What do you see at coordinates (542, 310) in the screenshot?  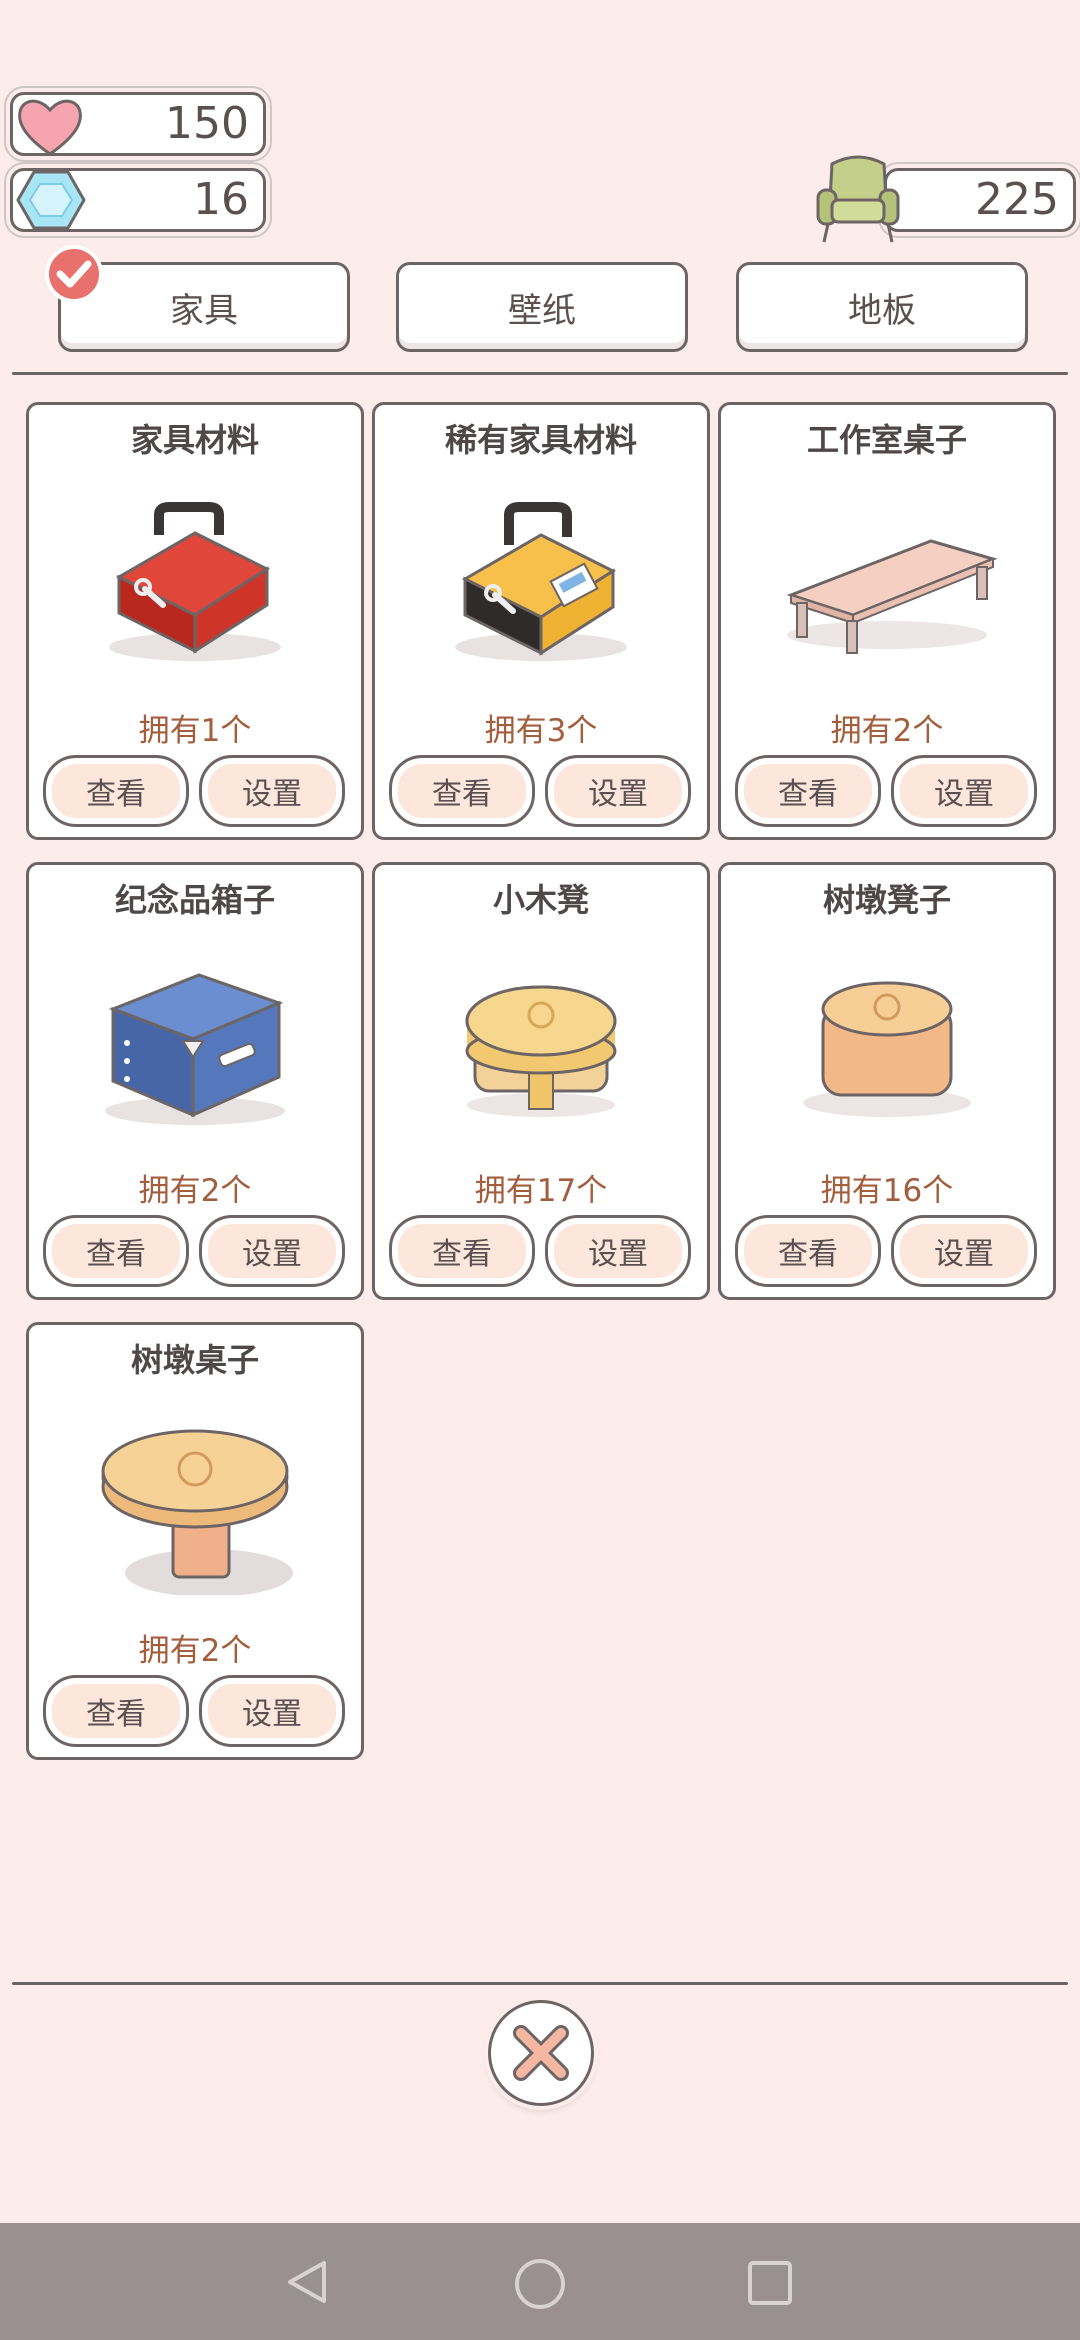 I see `tab-wallpaper-label: 壁纸` at bounding box center [542, 310].